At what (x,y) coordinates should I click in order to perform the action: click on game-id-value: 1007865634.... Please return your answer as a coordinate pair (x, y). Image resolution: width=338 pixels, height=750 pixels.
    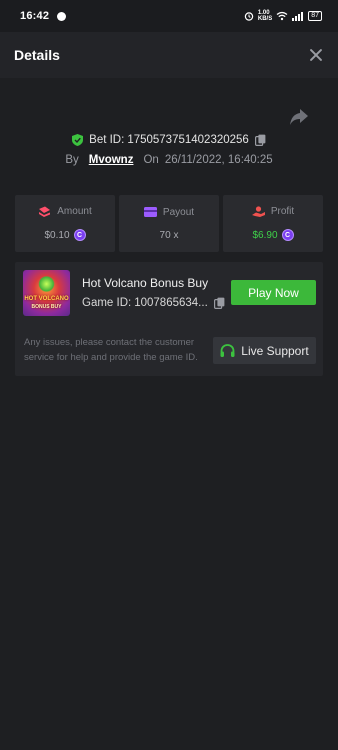
    Looking at the image, I should click on (171, 303).